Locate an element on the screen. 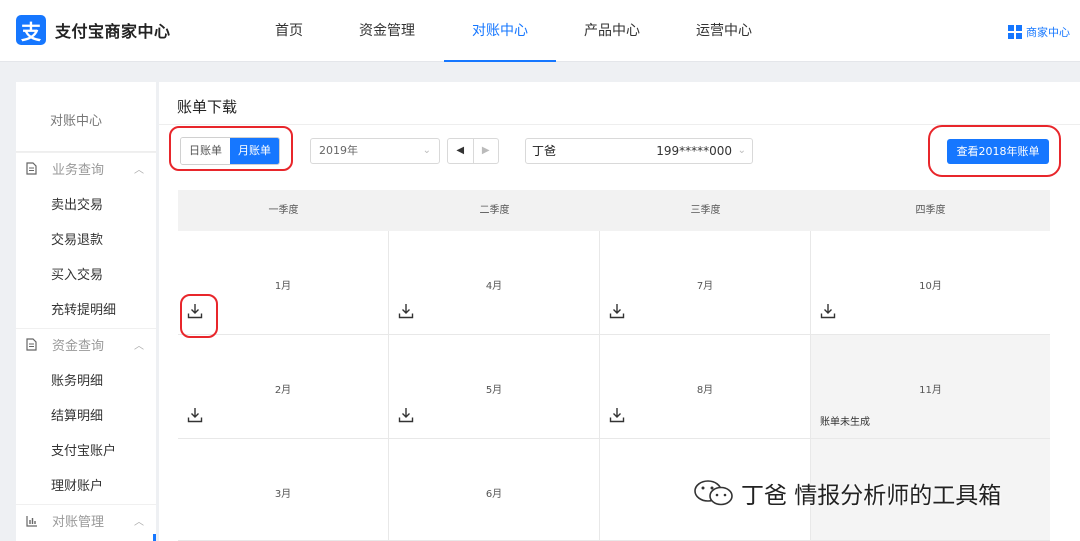  year-pager: ◀ ▶ is located at coordinates (473, 151).